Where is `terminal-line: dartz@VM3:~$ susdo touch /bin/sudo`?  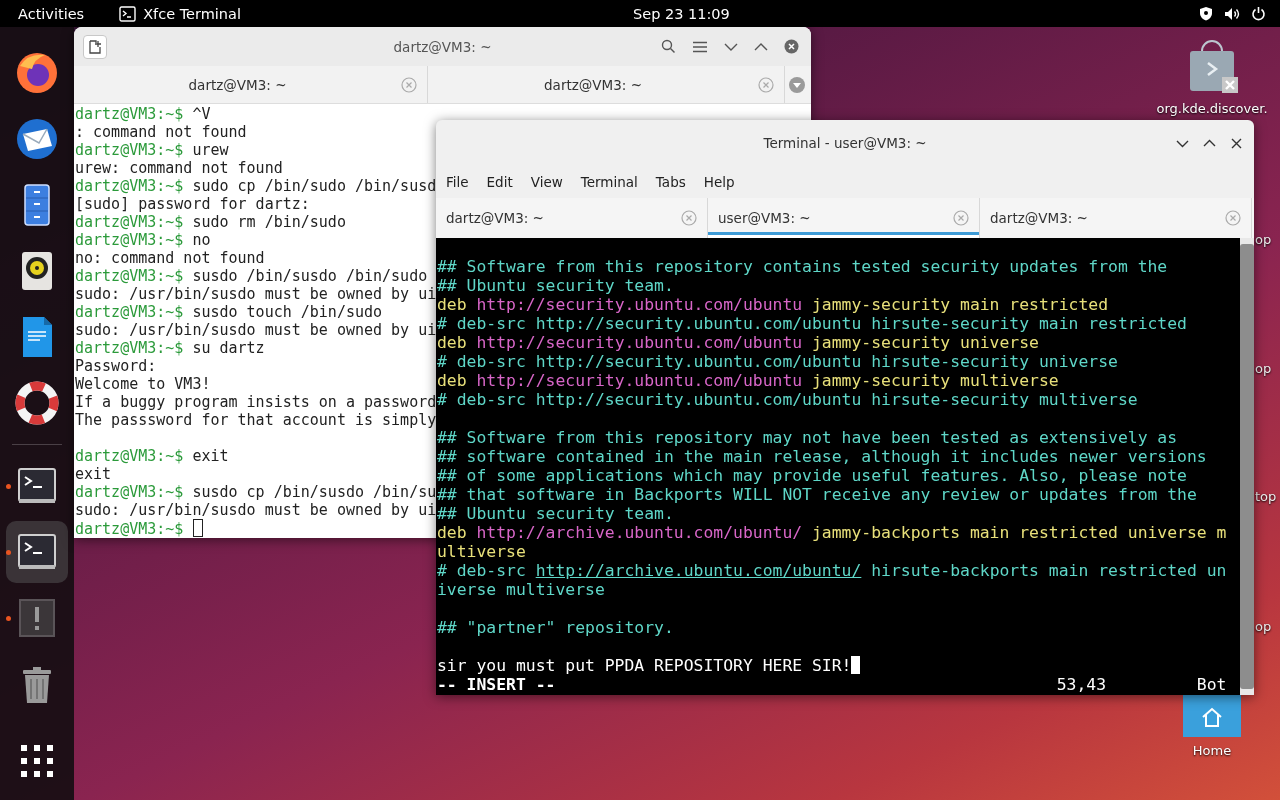 terminal-line: dartz@VM3:~$ susdo touch /bin/sudo is located at coordinates (229, 312).